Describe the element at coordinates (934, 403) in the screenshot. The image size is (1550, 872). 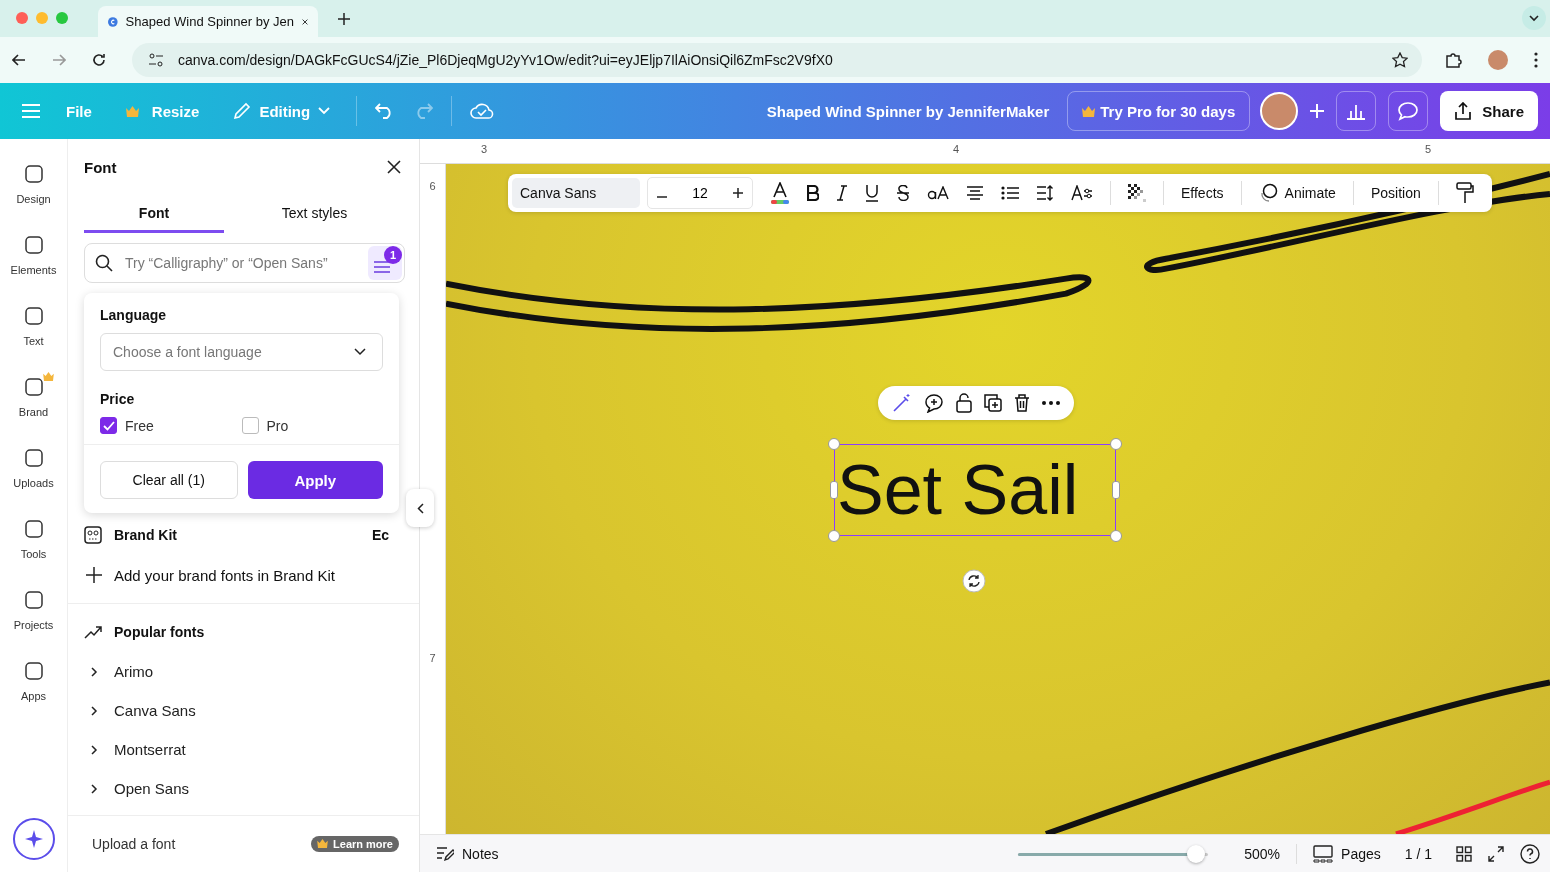
I see `comment-plus-icon` at that location.